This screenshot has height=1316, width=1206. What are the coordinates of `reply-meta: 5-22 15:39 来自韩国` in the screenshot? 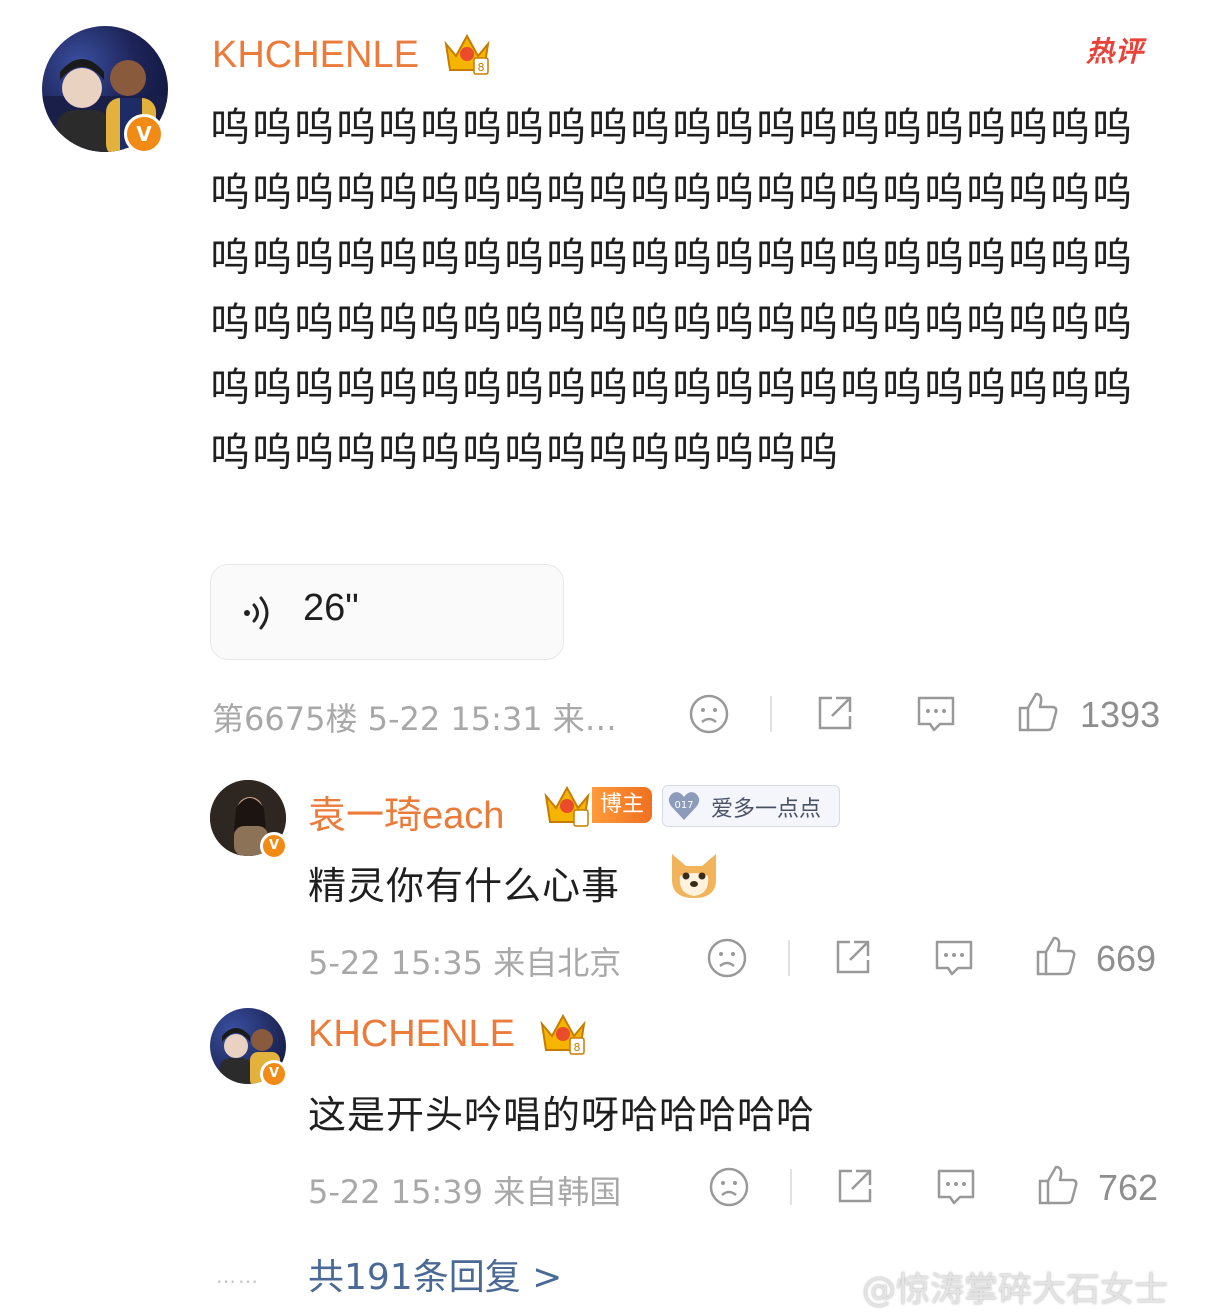 It's located at (465, 1192).